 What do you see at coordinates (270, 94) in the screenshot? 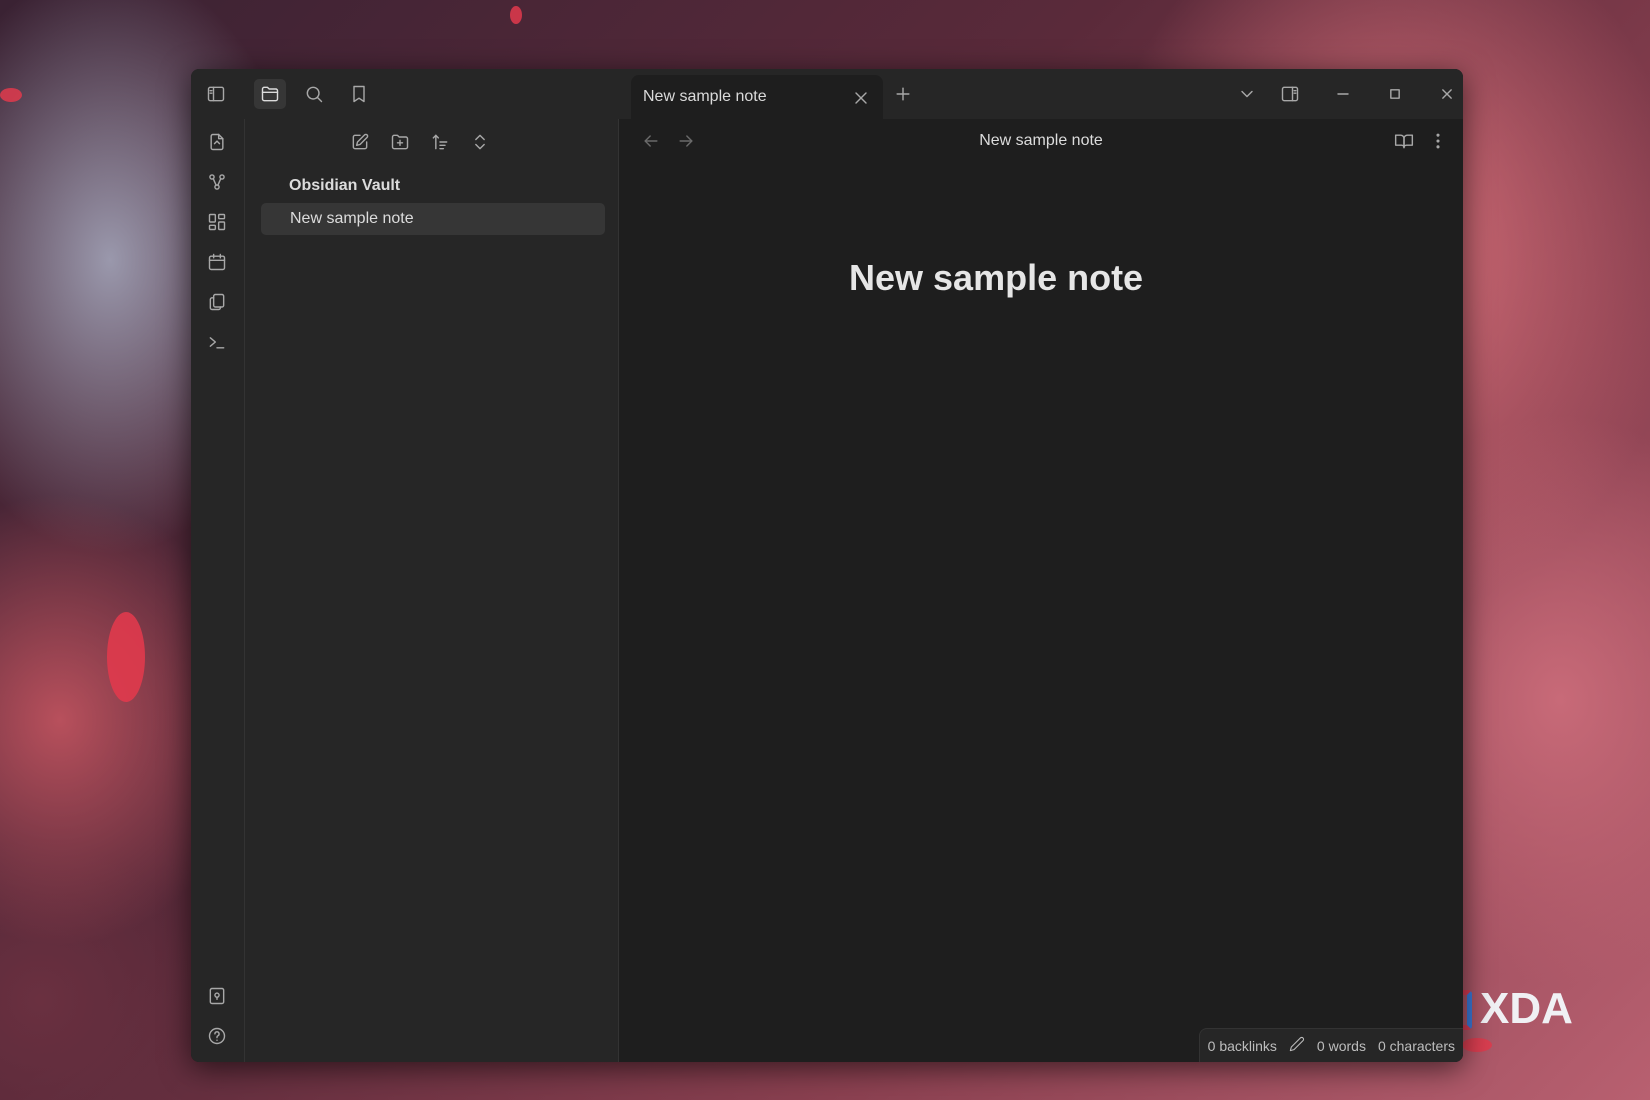
I see `folder-icon` at bounding box center [270, 94].